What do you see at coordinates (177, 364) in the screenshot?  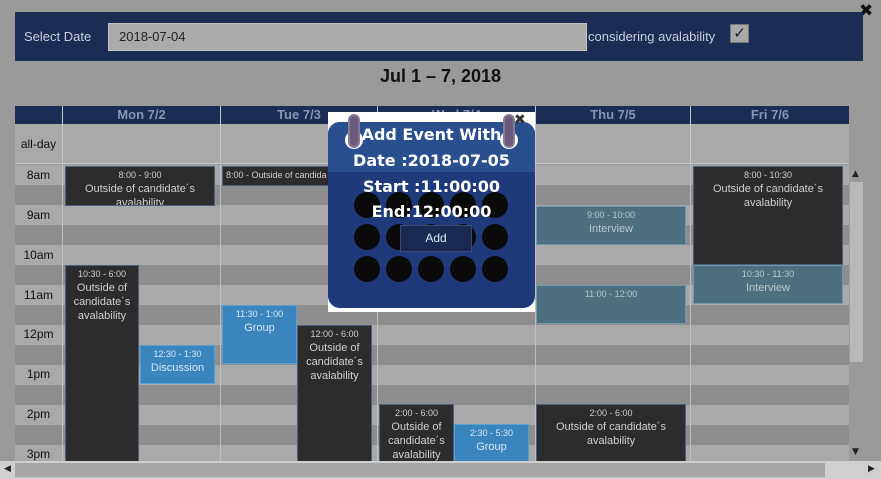 I see `event-mon-discussion: 12:30 - 1:30 Discussion` at bounding box center [177, 364].